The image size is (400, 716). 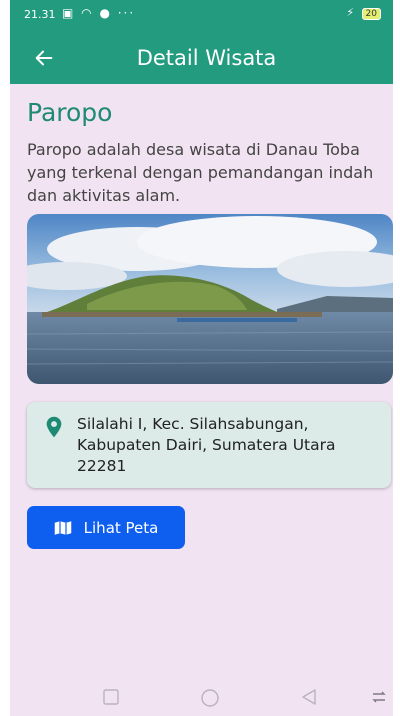 I want to click on notification-icons: ▣ ◠ ● ···, so click(x=99, y=13).